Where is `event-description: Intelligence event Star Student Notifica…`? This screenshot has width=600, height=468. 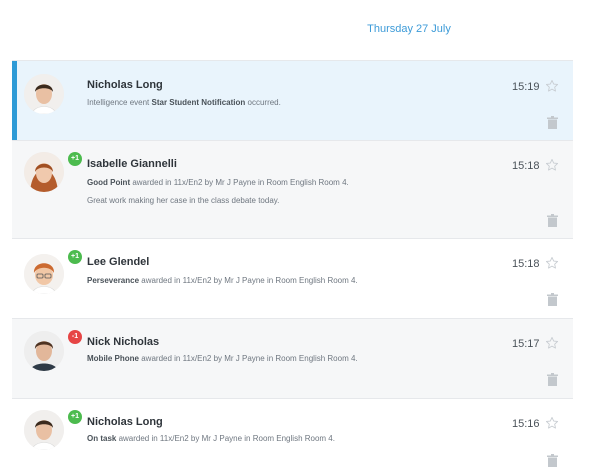
event-description: Intelligence event Star Student Notifica… is located at coordinates (184, 102).